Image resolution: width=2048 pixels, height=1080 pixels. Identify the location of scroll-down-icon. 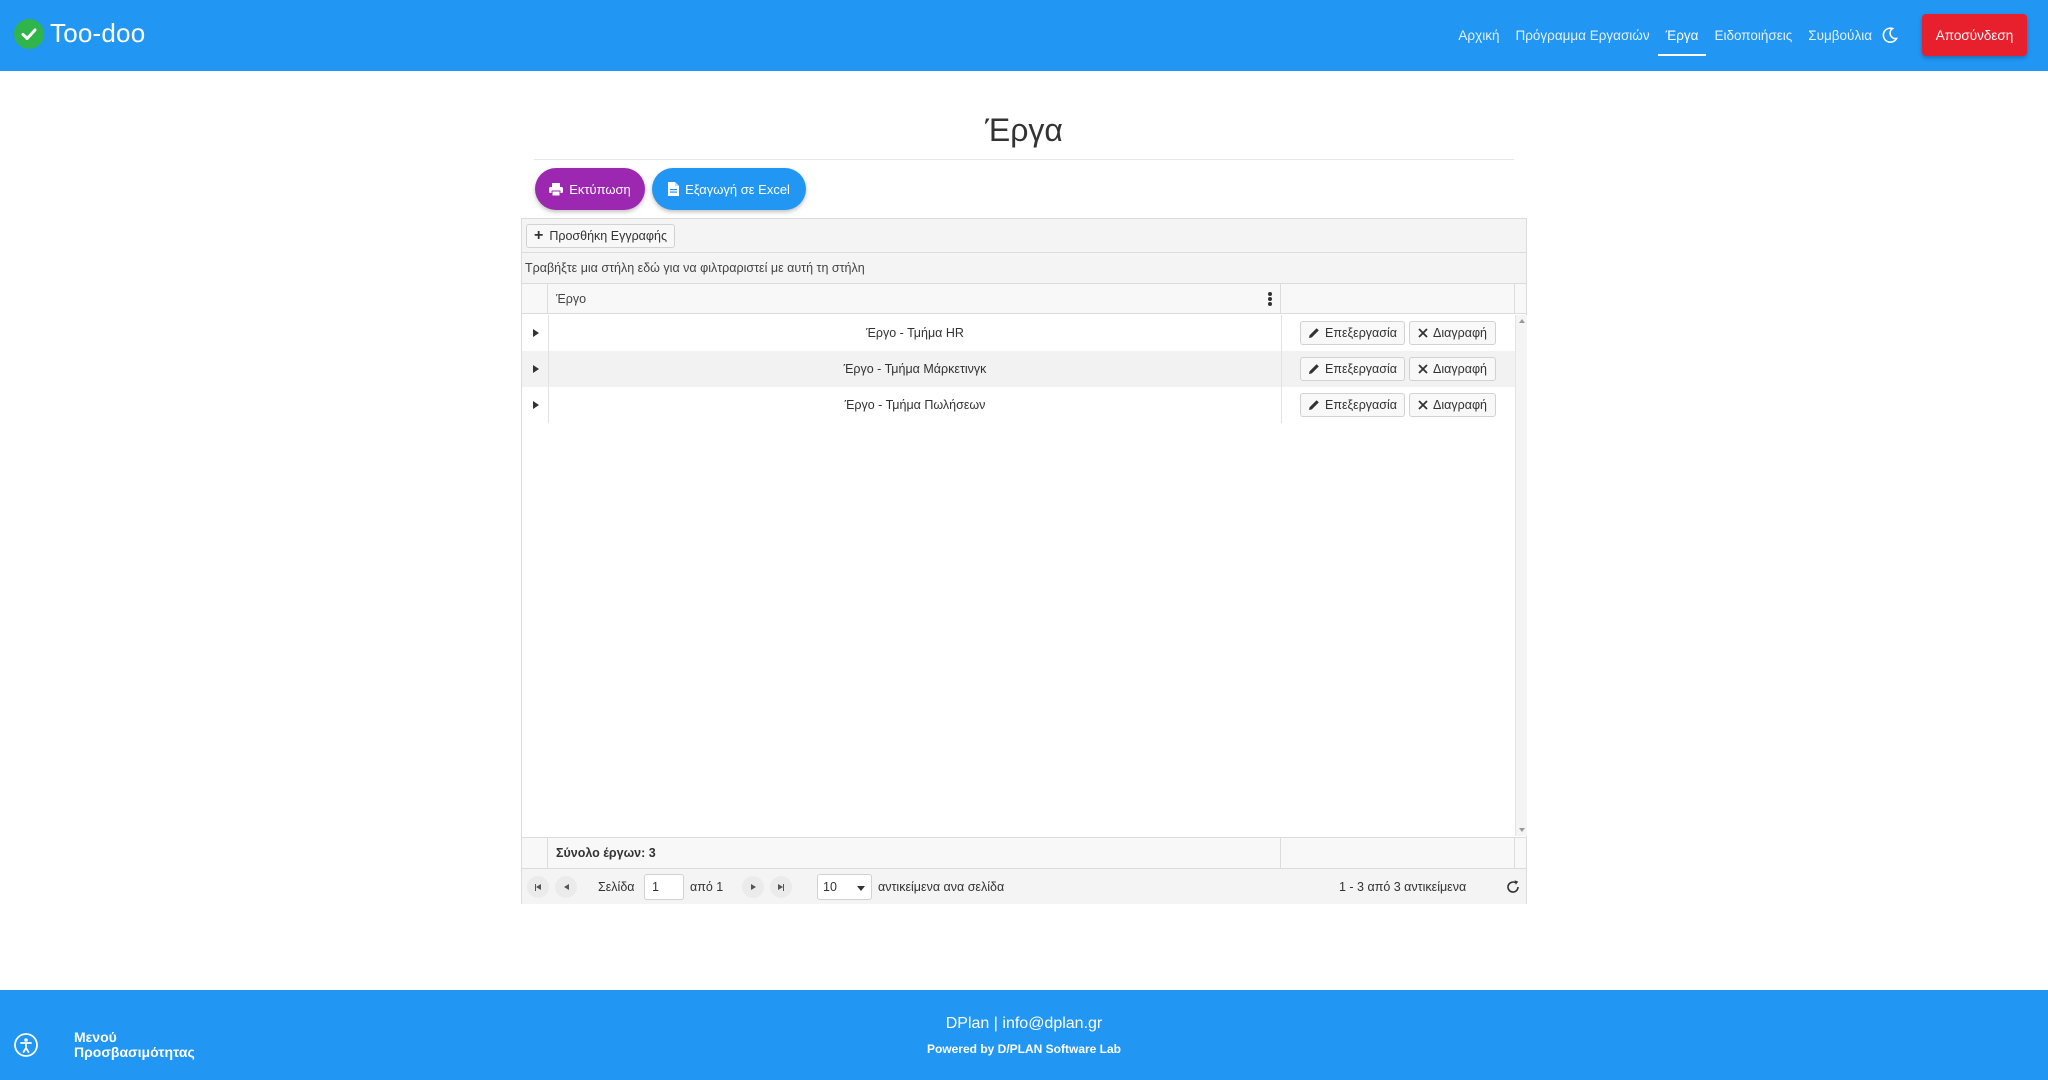
(1522, 830).